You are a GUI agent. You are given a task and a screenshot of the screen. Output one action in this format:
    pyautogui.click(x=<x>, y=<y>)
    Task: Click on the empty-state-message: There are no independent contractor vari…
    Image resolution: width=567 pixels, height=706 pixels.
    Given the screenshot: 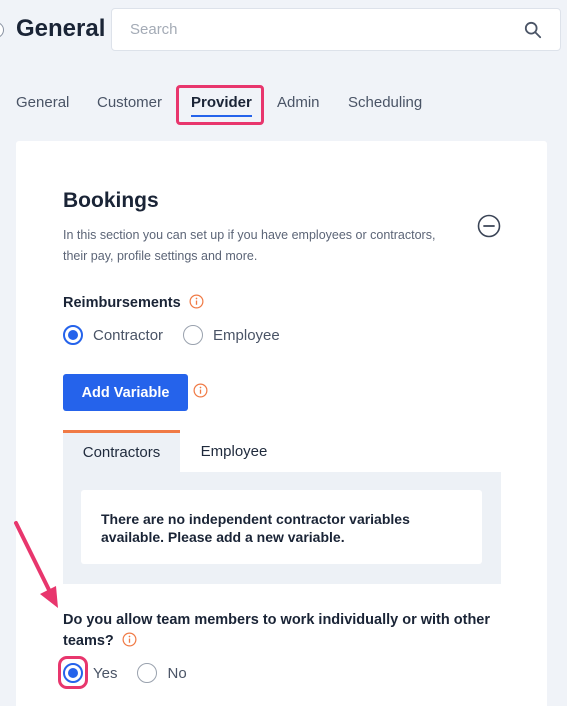 What is the action you would take?
    pyautogui.click(x=281, y=527)
    